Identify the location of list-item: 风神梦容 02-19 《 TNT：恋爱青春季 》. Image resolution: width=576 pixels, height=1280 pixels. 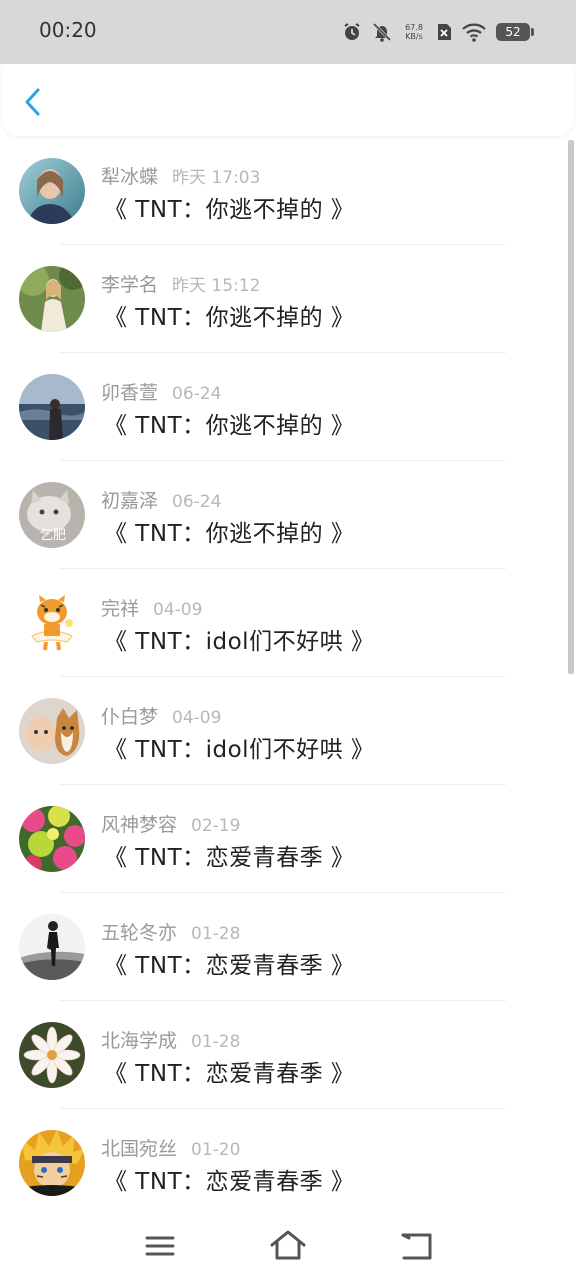
(284, 840).